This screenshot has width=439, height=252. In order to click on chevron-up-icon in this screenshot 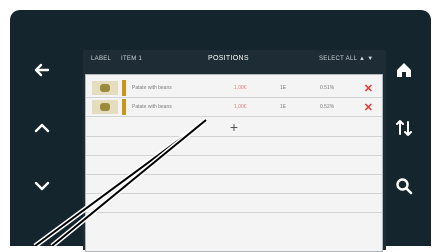, I will do `click(42, 130)`.